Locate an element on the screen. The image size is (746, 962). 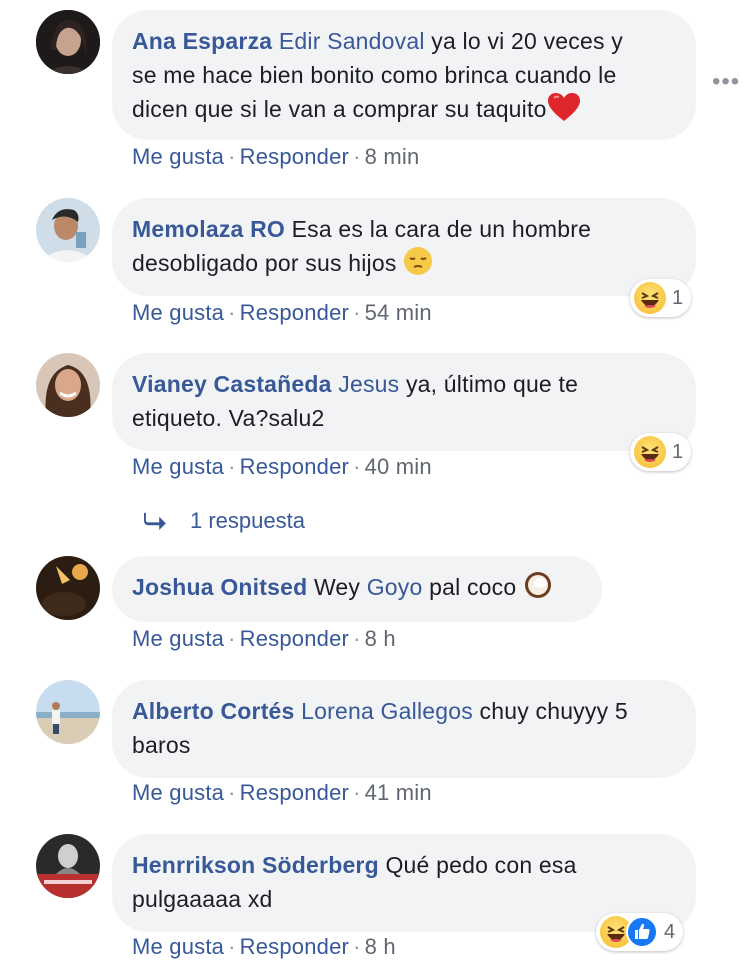
comment-bubble: Joshua Onitsed Wey Goyo pal coco is located at coordinates (357, 589).